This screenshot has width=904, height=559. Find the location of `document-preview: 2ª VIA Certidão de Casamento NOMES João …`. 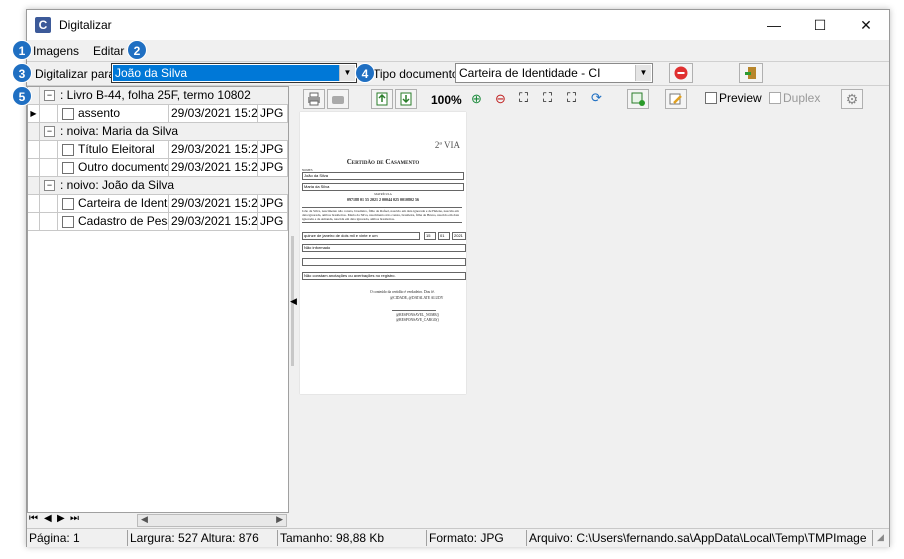

document-preview: 2ª VIA Certidão de Casamento NOMES João … is located at coordinates (383, 253).